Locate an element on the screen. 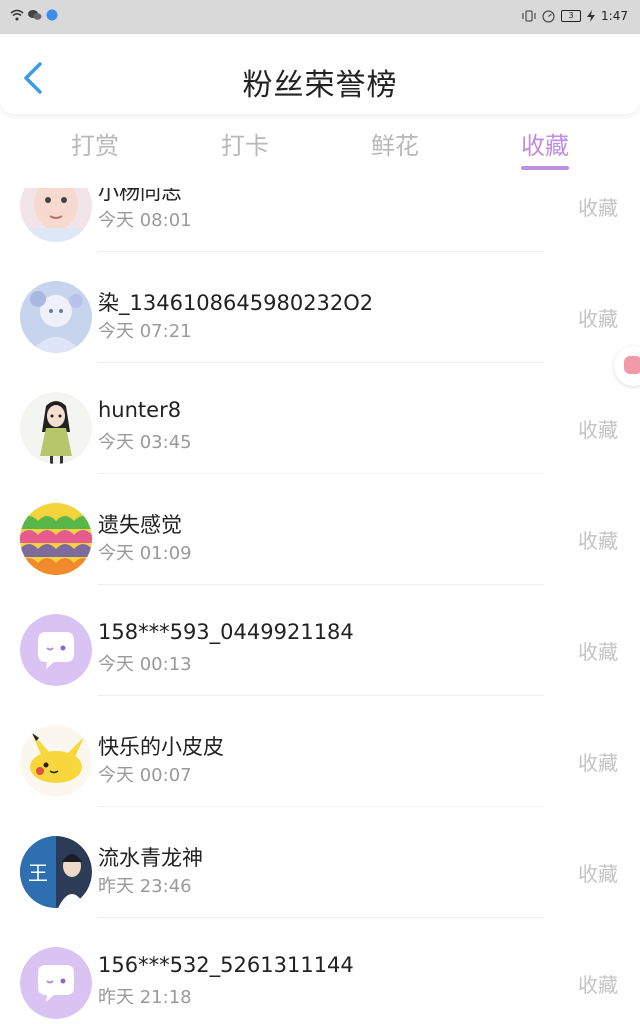 The image size is (640, 1024). user-name: 158***593_0449921184 is located at coordinates (226, 632).